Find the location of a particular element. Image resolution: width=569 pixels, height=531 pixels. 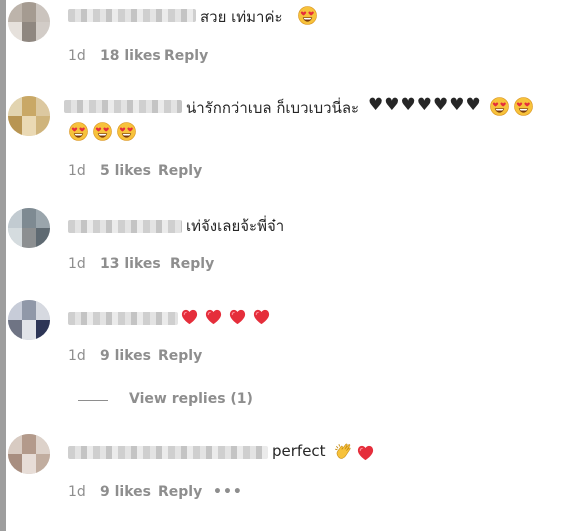

more-options-button: ••• is located at coordinates (228, 492).